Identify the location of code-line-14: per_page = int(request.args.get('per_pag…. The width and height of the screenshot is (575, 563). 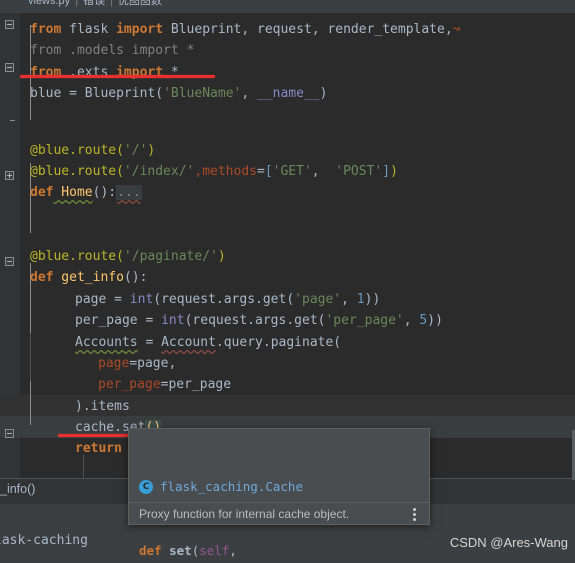
(259, 321).